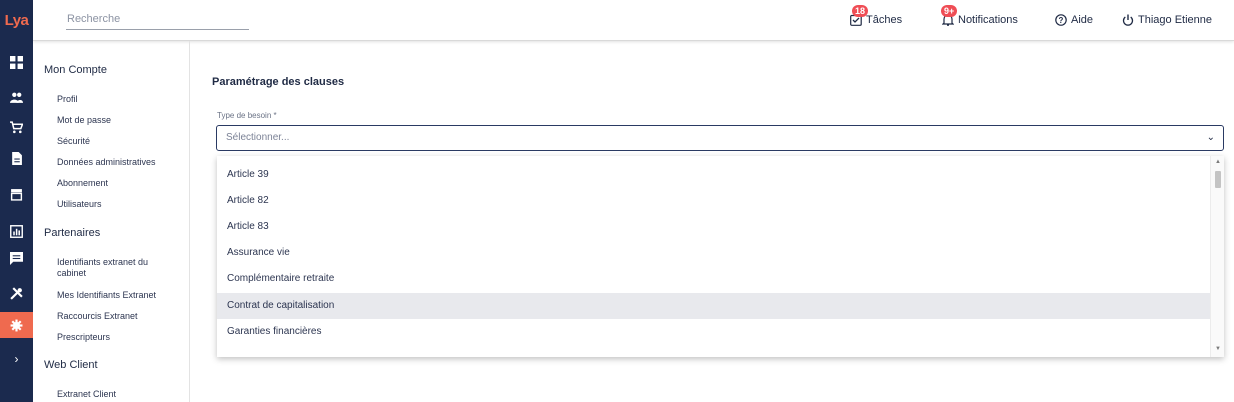 The image size is (1234, 402). Describe the element at coordinates (16, 359) in the screenshot. I see `chevron-right-icon: ›` at that location.